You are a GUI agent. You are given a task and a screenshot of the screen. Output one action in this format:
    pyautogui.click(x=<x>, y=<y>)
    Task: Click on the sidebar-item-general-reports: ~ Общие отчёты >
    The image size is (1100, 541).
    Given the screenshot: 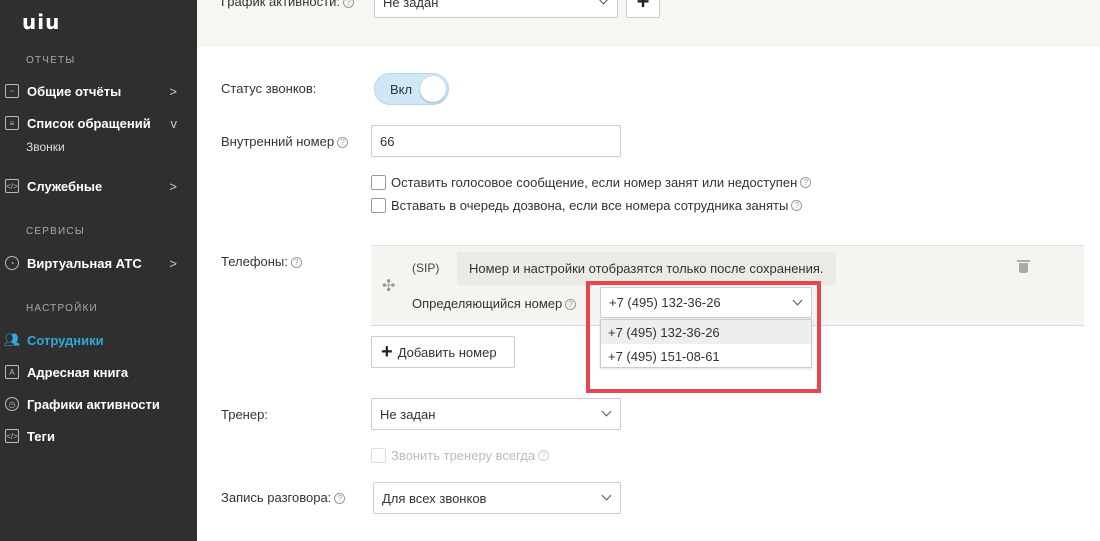 What is the action you would take?
    pyautogui.click(x=98, y=91)
    